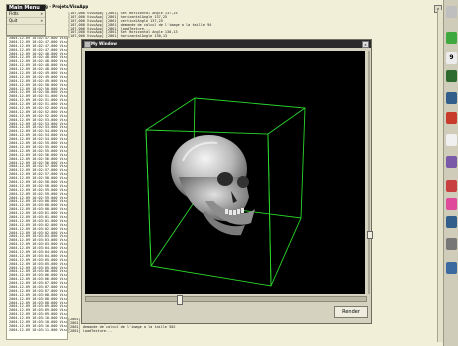 This screenshot has height=346, width=458. I want to click on dock: 9, so click(450, 173).